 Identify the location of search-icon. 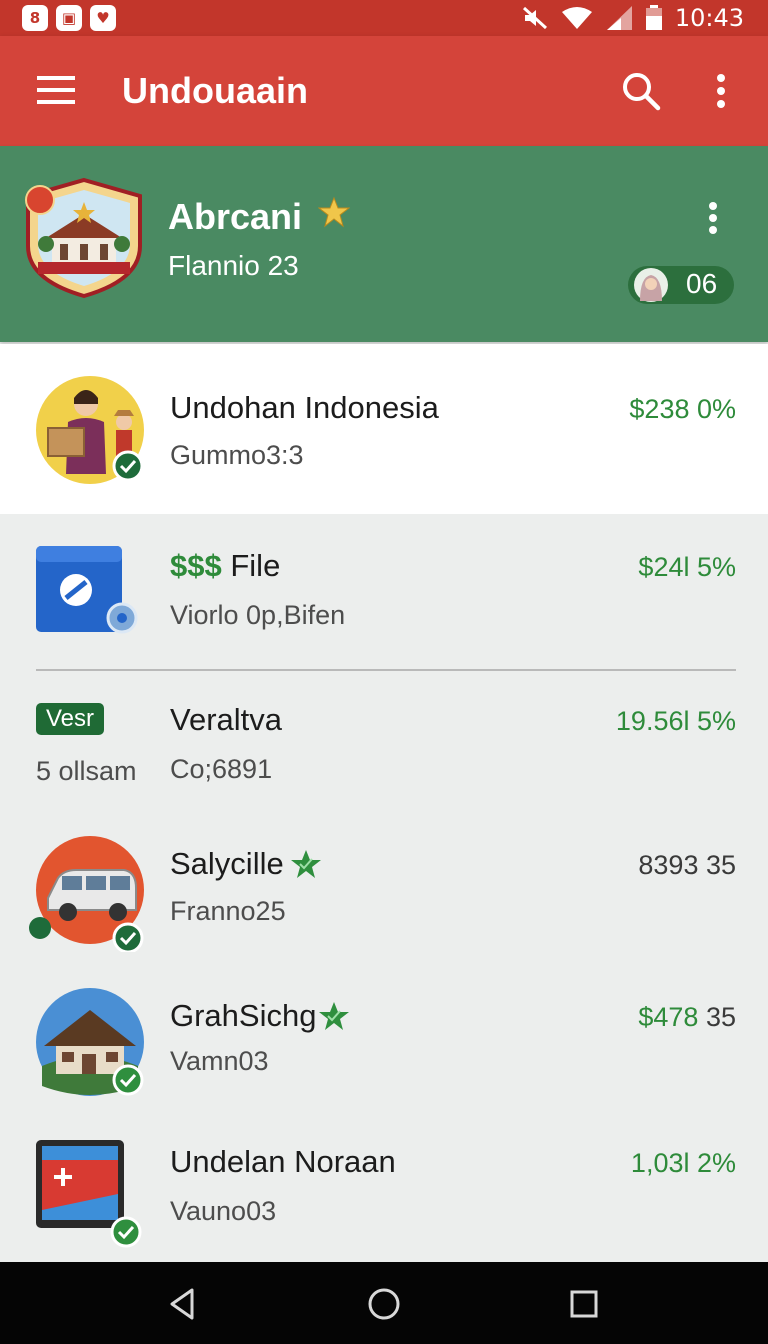
(641, 91).